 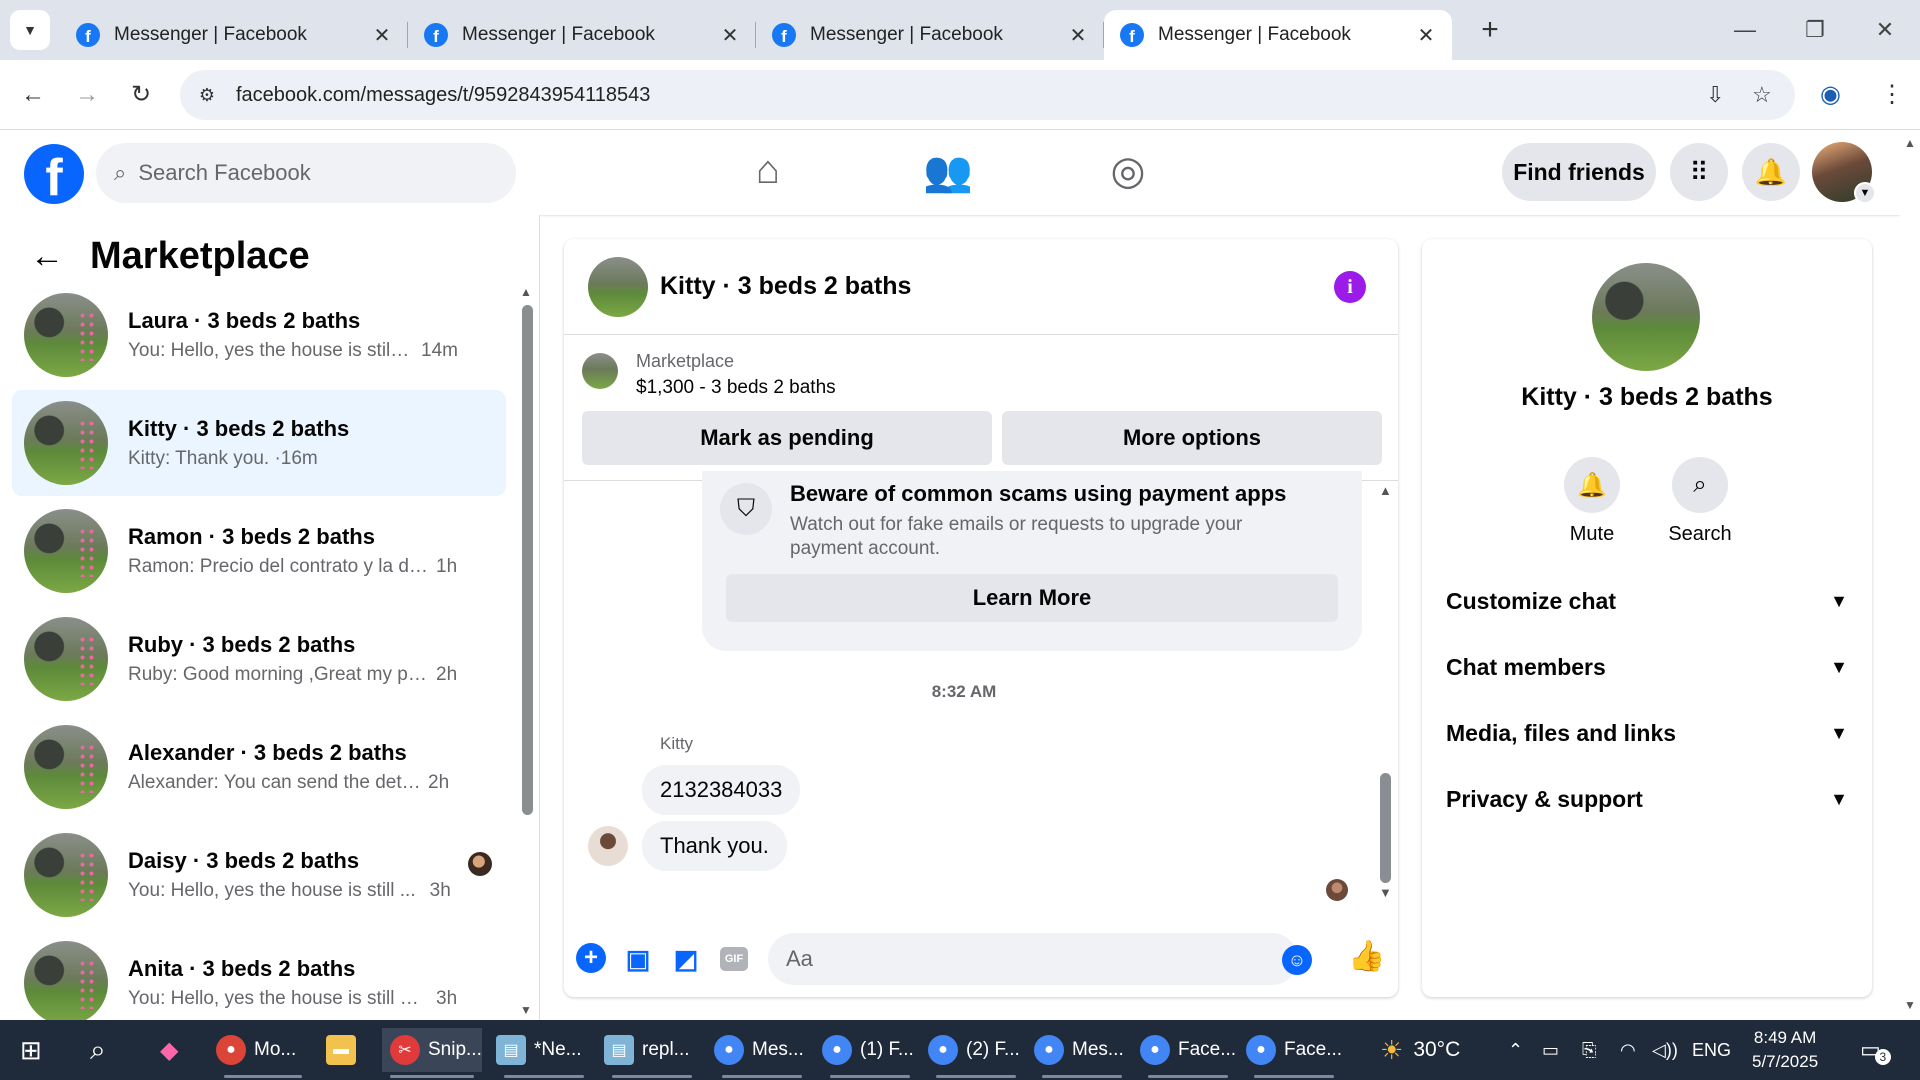 What do you see at coordinates (47, 256) in the screenshot?
I see `back-arrow-icon: ←` at bounding box center [47, 256].